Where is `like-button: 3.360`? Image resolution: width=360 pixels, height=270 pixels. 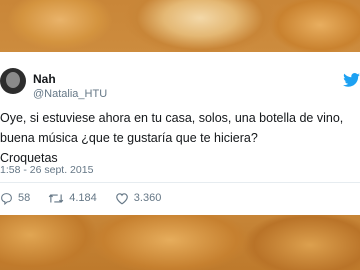
like-button: 3.360 is located at coordinates (138, 198).